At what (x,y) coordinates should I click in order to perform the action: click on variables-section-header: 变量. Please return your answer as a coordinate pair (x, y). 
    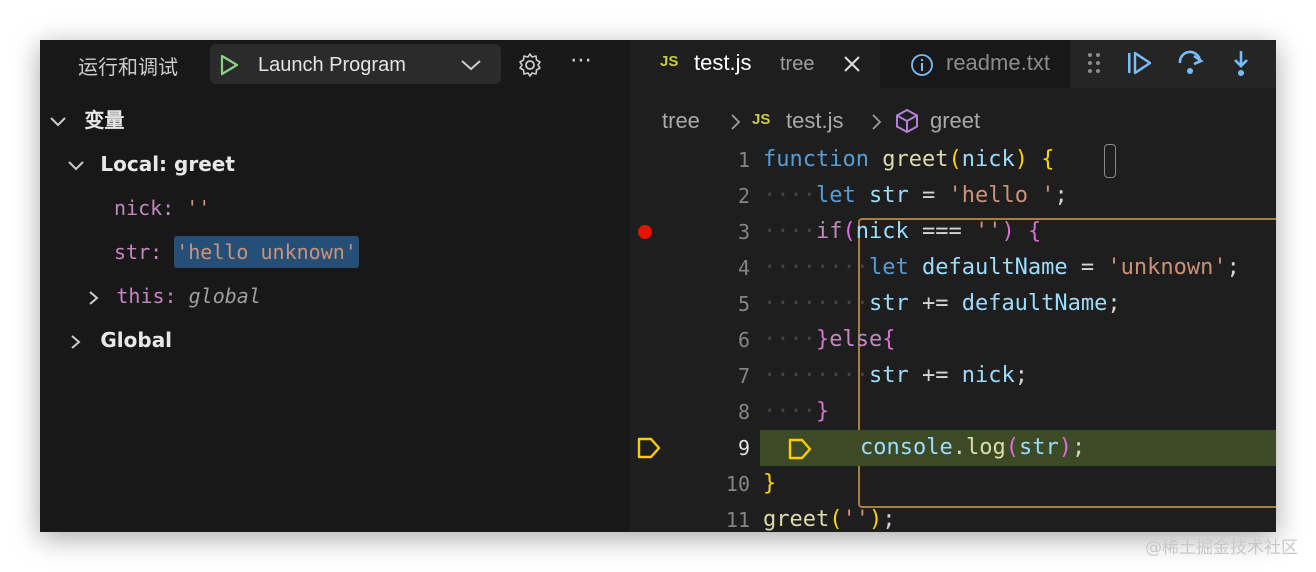
    Looking at the image, I should click on (86, 120).